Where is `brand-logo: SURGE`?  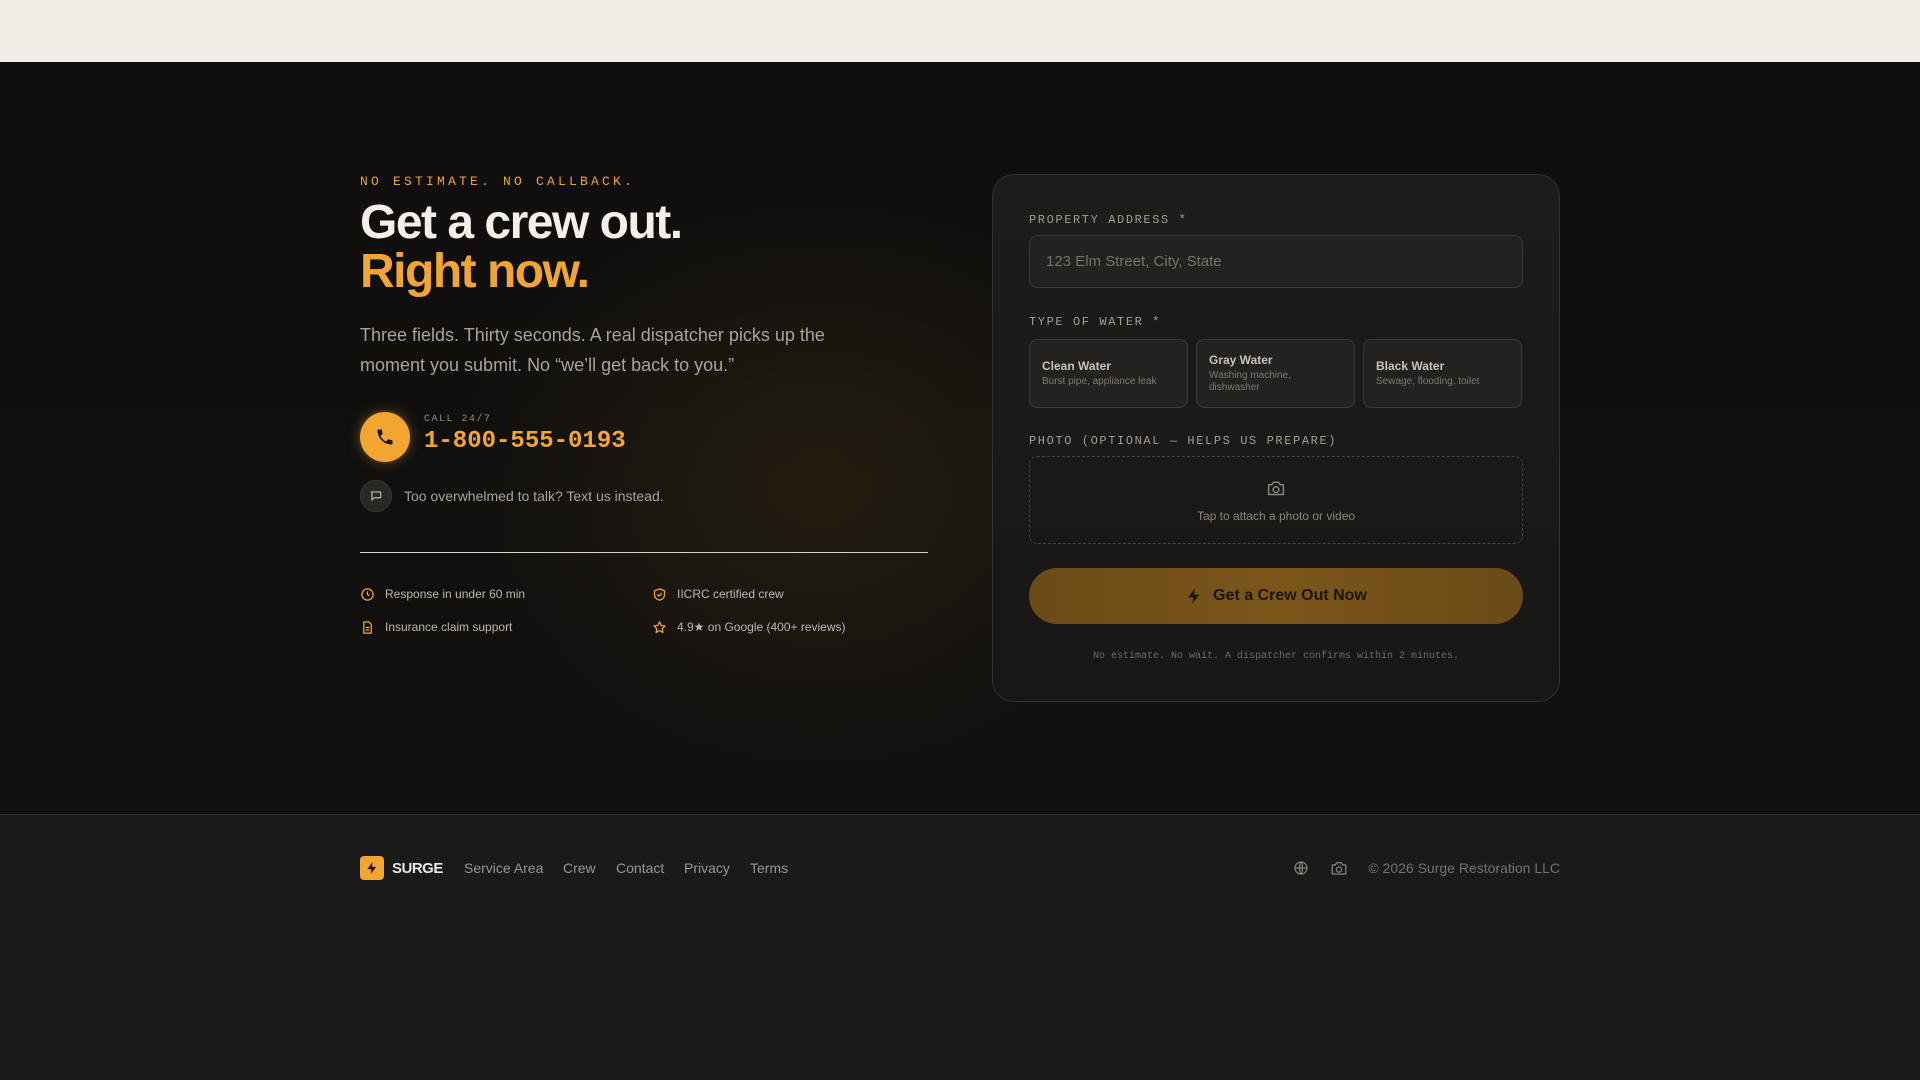
brand-logo: SURGE is located at coordinates (405, 868).